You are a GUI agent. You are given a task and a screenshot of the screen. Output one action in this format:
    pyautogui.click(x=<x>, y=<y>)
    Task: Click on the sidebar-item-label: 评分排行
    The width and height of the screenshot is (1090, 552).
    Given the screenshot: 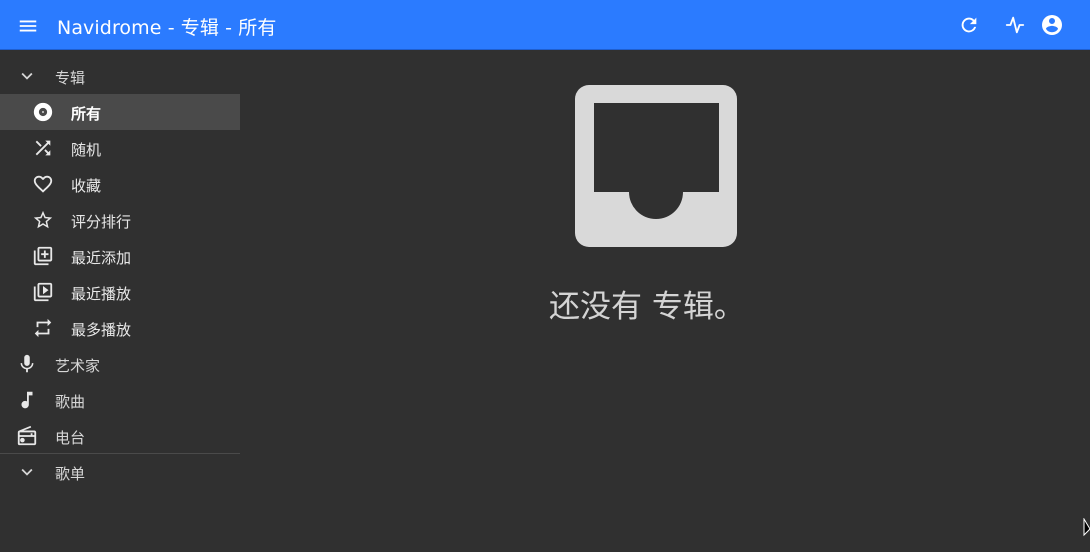 What is the action you would take?
    pyautogui.click(x=101, y=222)
    